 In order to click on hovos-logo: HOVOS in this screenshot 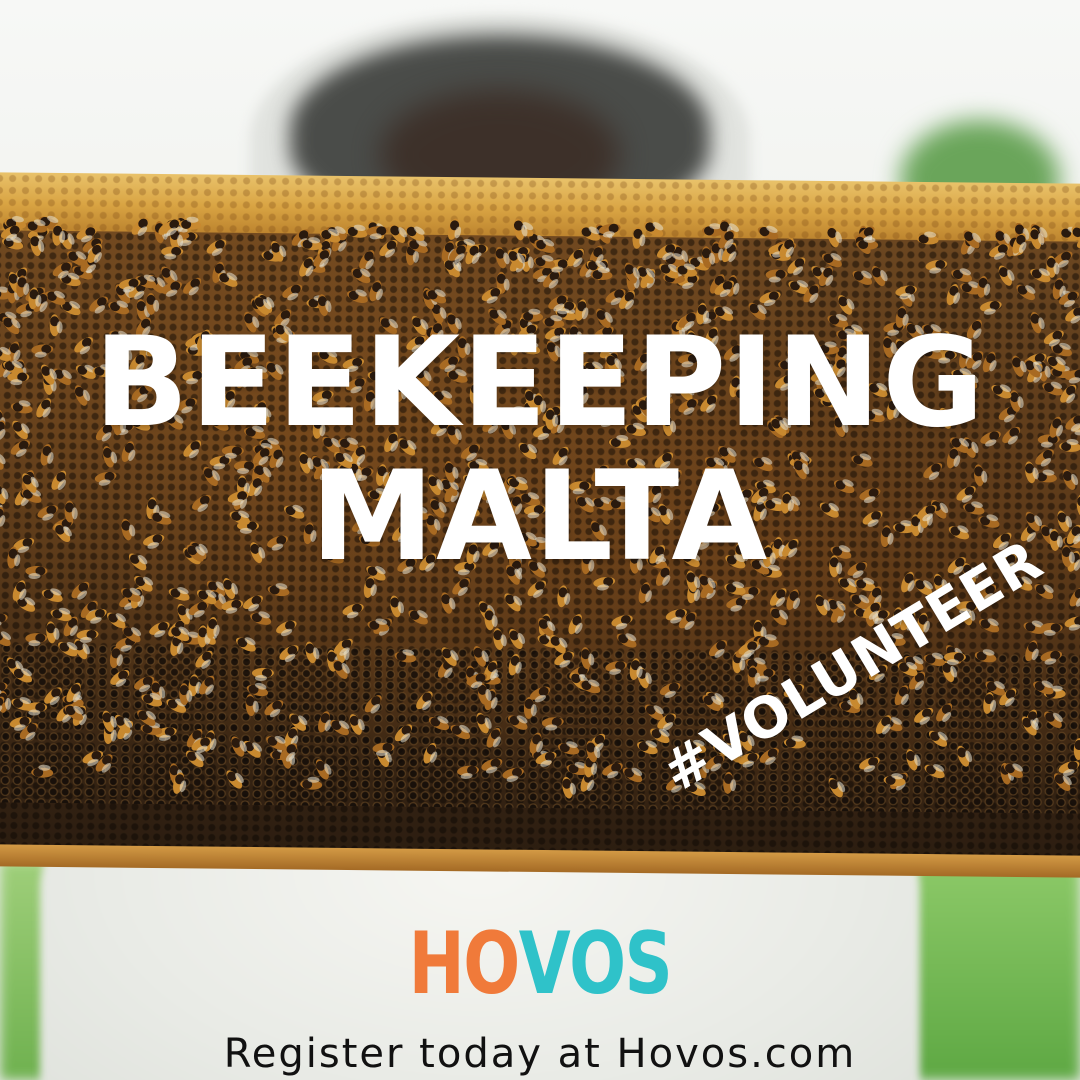, I will do `click(540, 964)`.